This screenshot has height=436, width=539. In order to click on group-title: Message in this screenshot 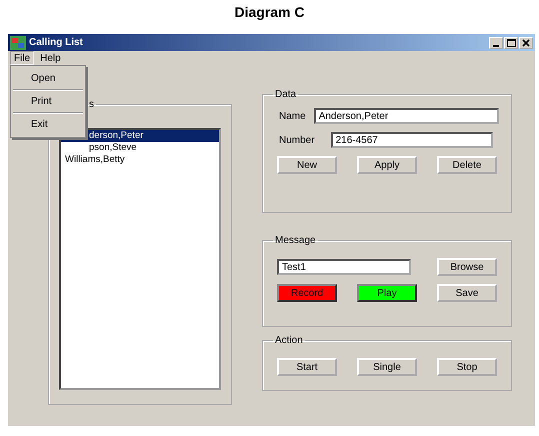, I will do `click(295, 240)`.